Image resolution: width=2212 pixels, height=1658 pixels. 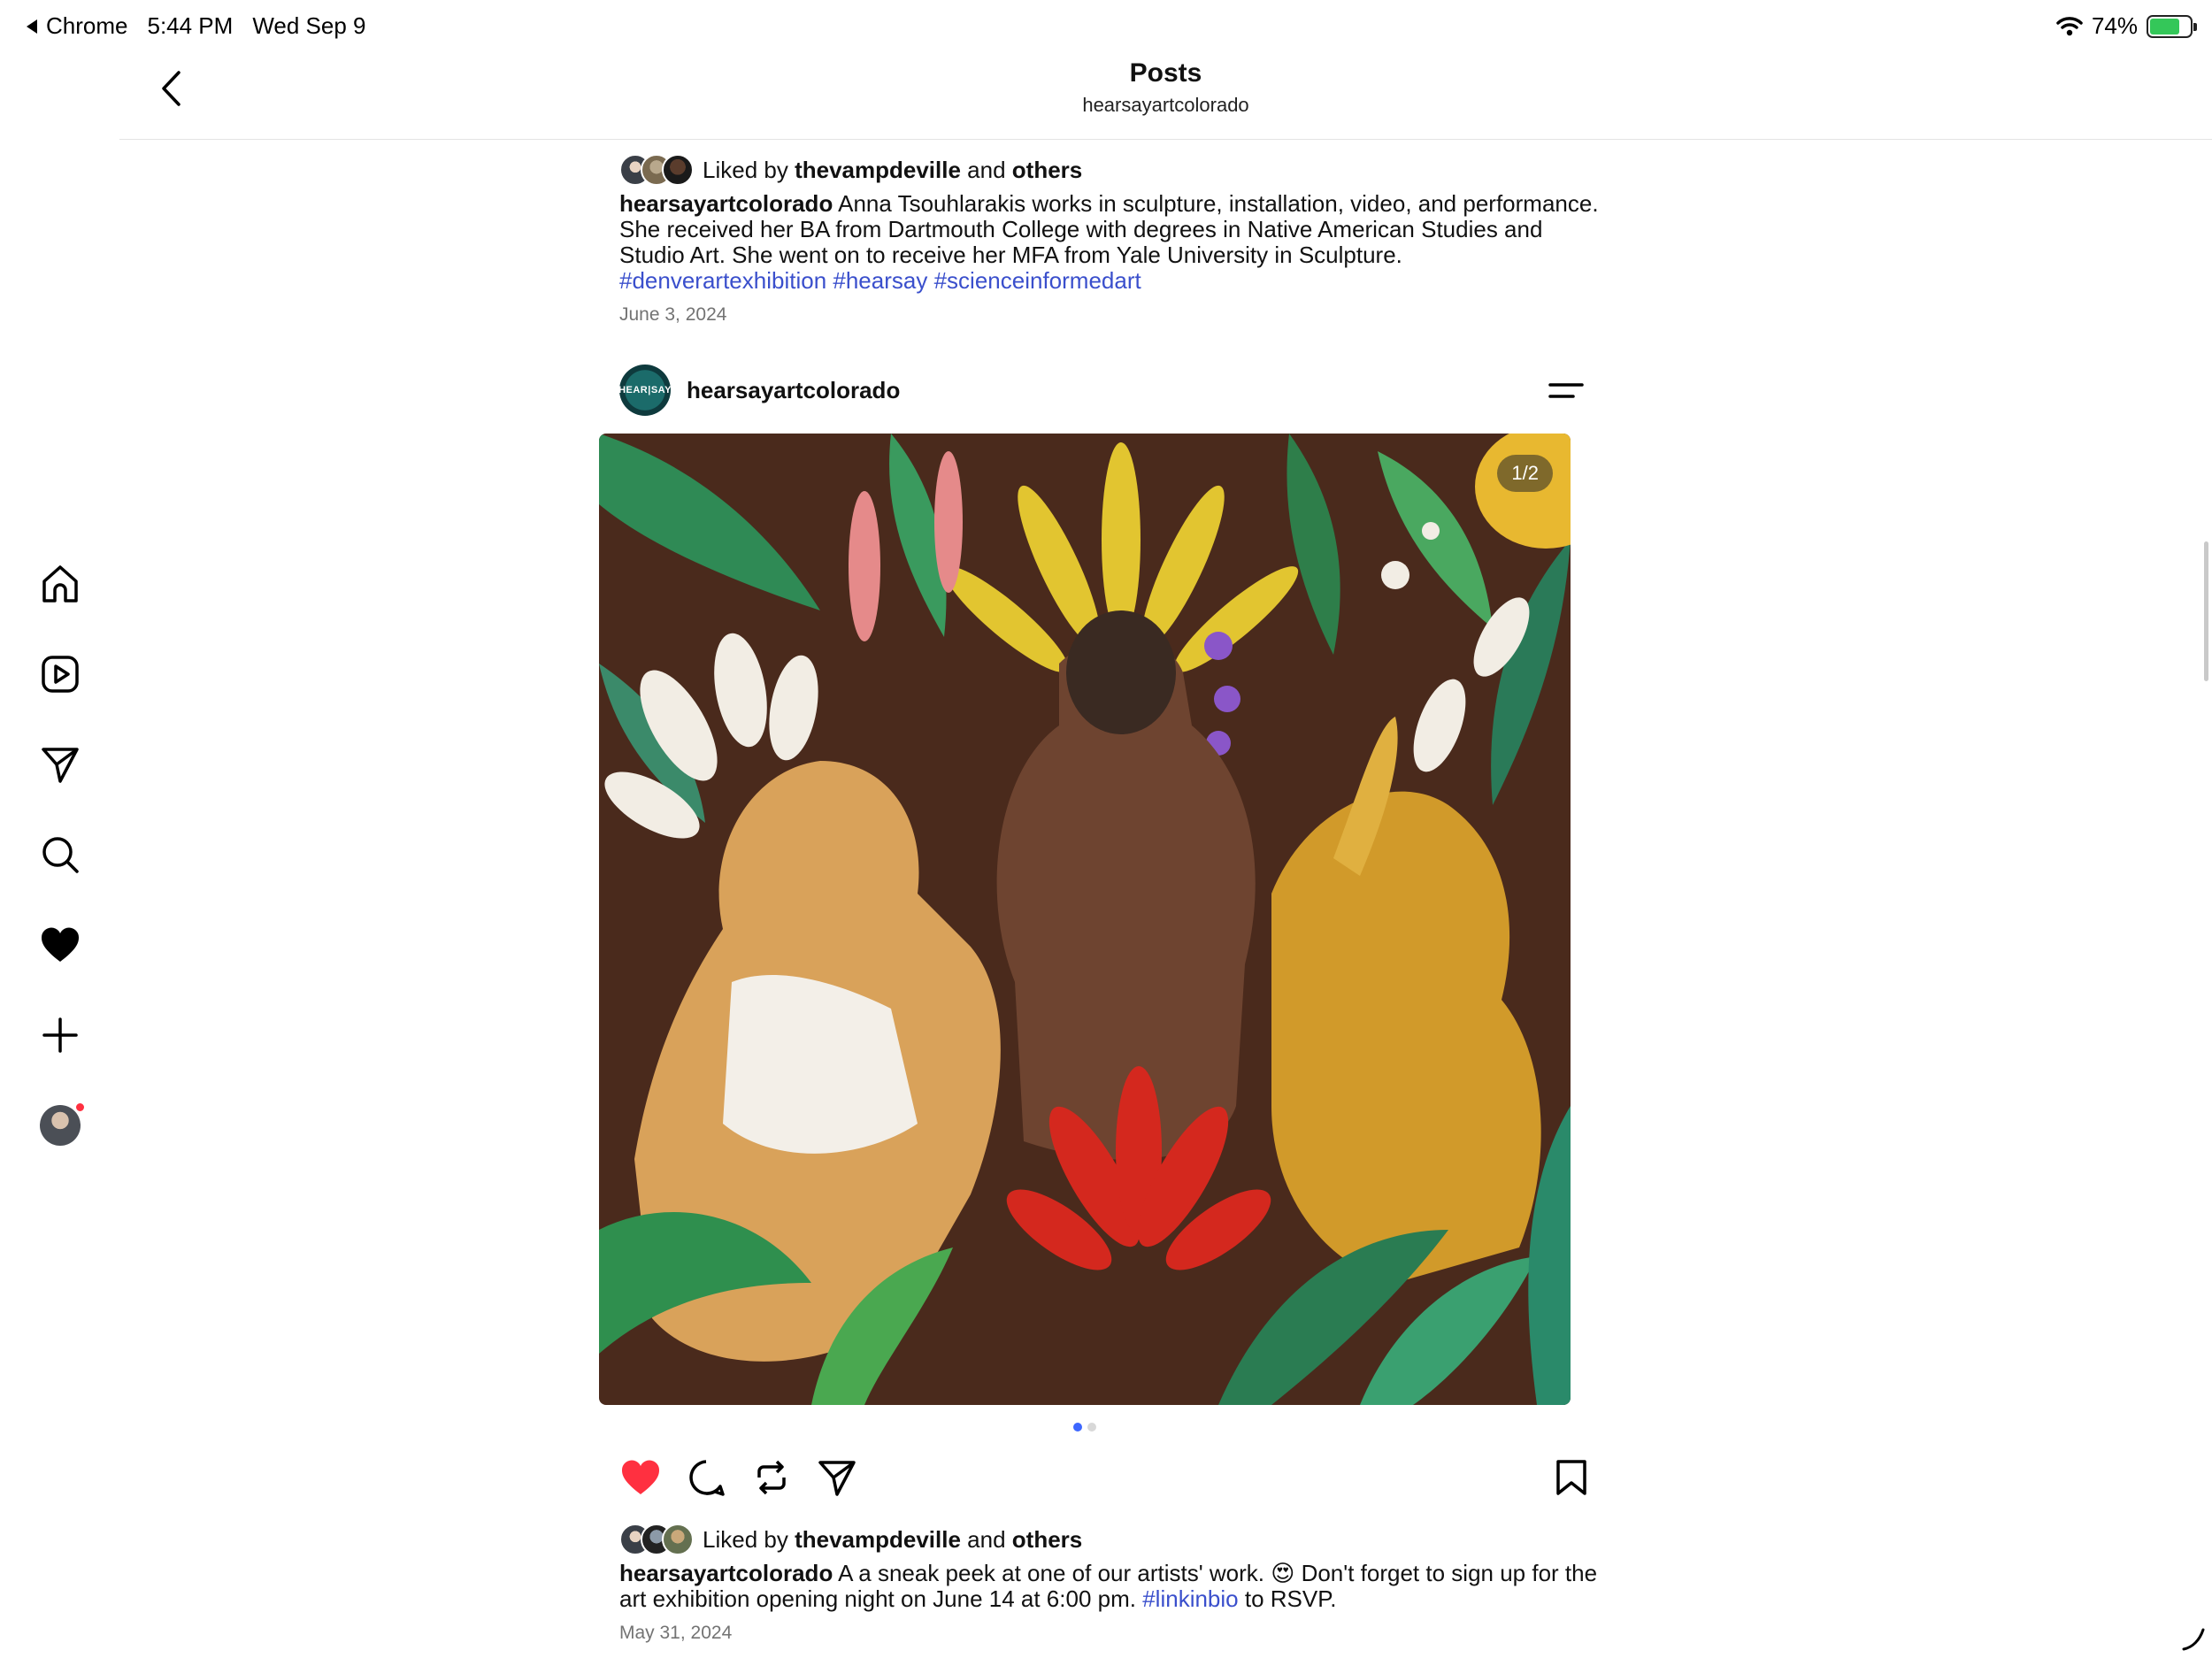 What do you see at coordinates (1165, 73) in the screenshot?
I see `page-title: Posts` at bounding box center [1165, 73].